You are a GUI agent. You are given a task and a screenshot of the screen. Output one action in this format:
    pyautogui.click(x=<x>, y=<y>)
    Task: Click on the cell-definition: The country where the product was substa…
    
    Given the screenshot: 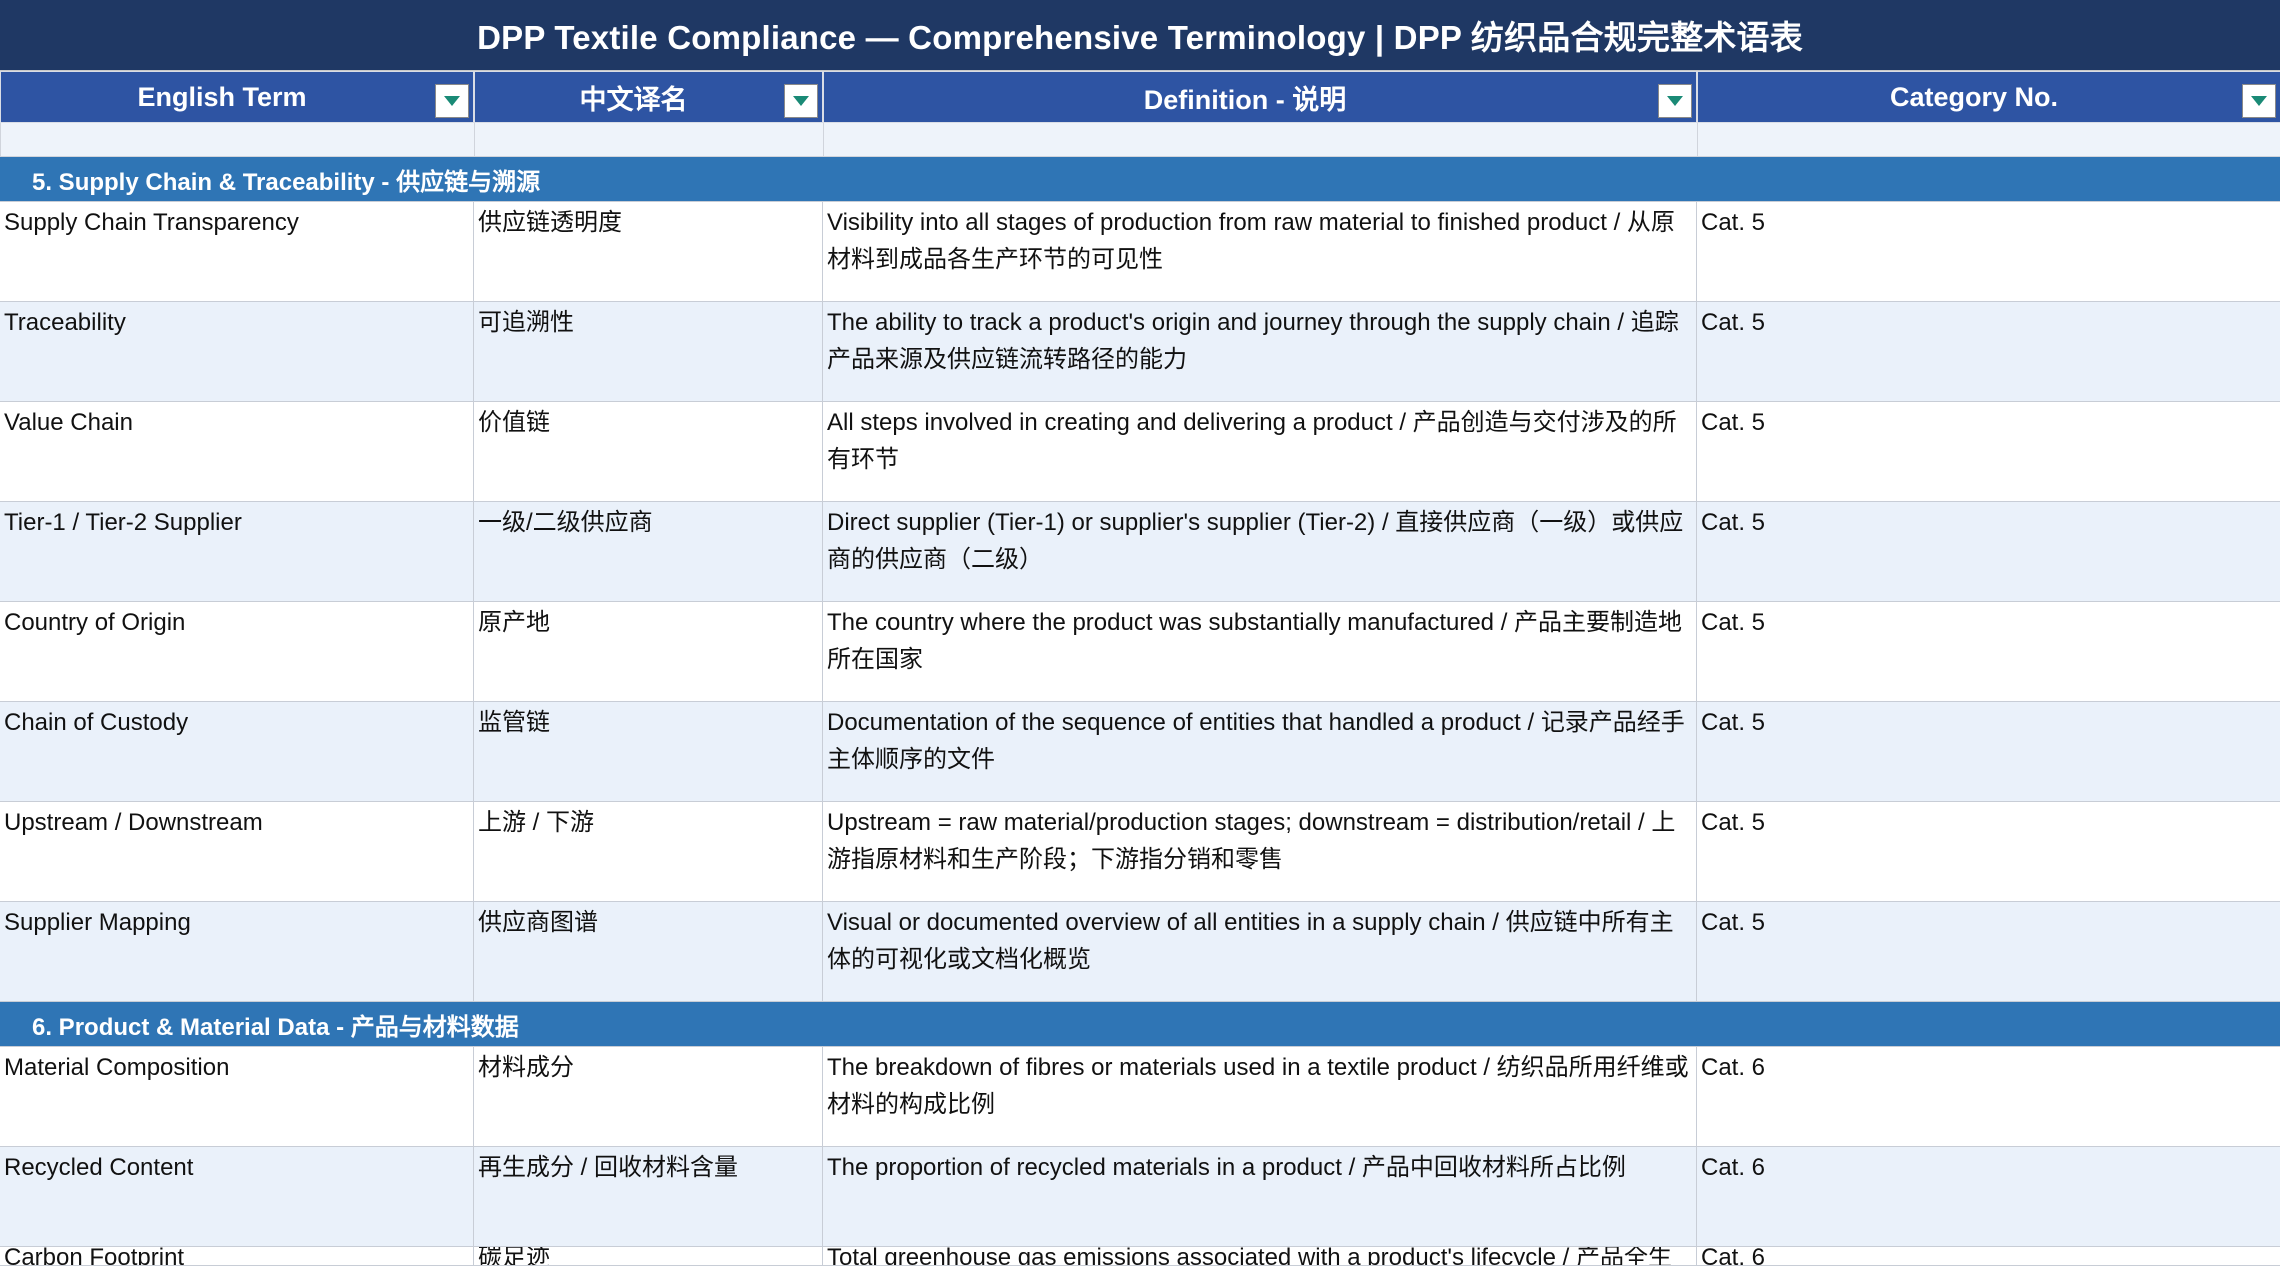 What is the action you would take?
    pyautogui.click(x=1260, y=652)
    